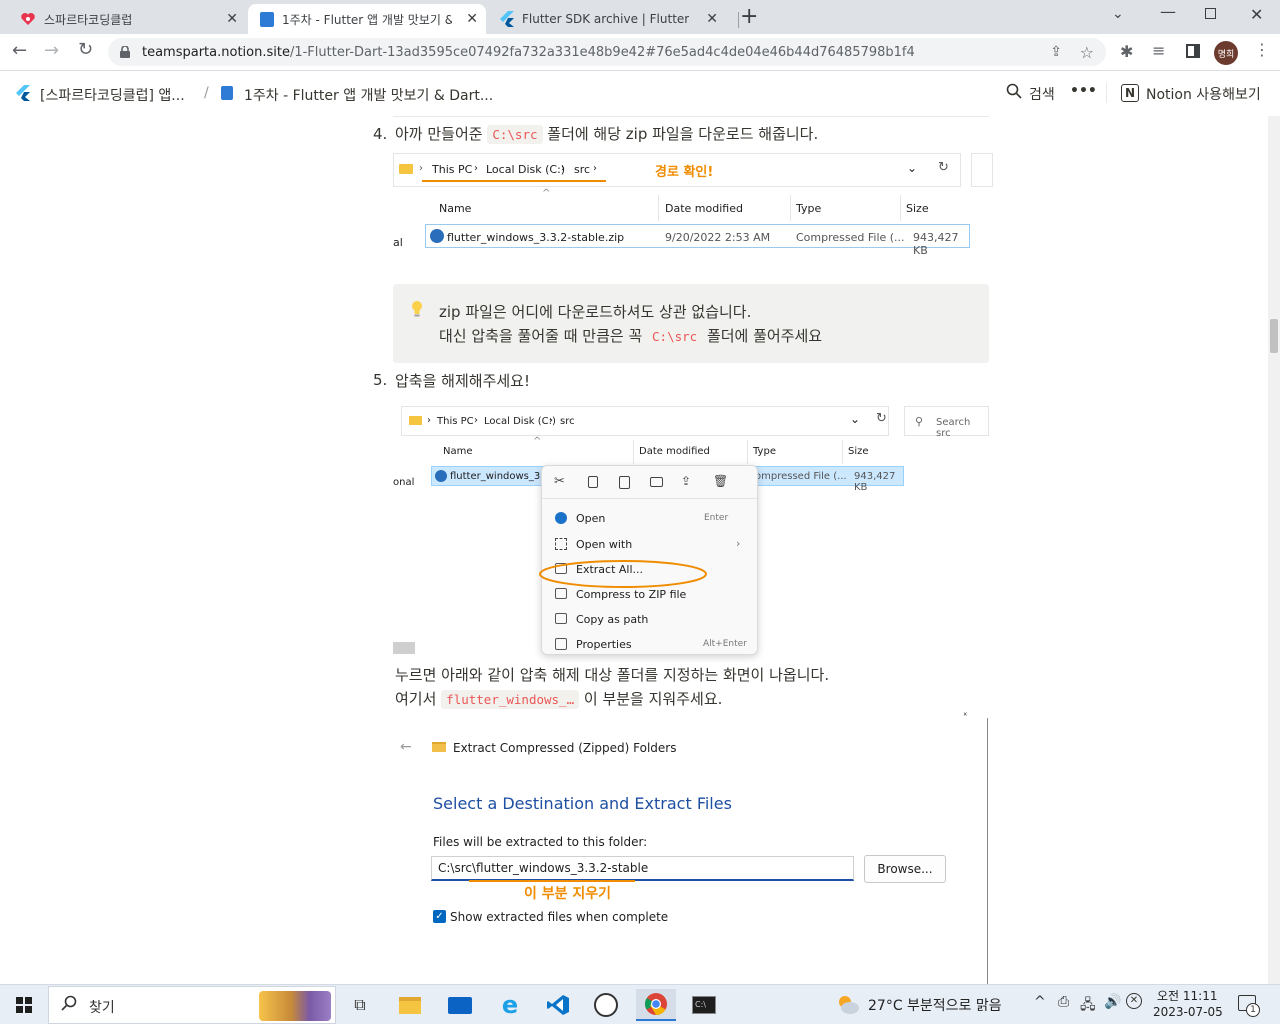 This screenshot has height=1024, width=1280. I want to click on lock-icon, so click(125, 51).